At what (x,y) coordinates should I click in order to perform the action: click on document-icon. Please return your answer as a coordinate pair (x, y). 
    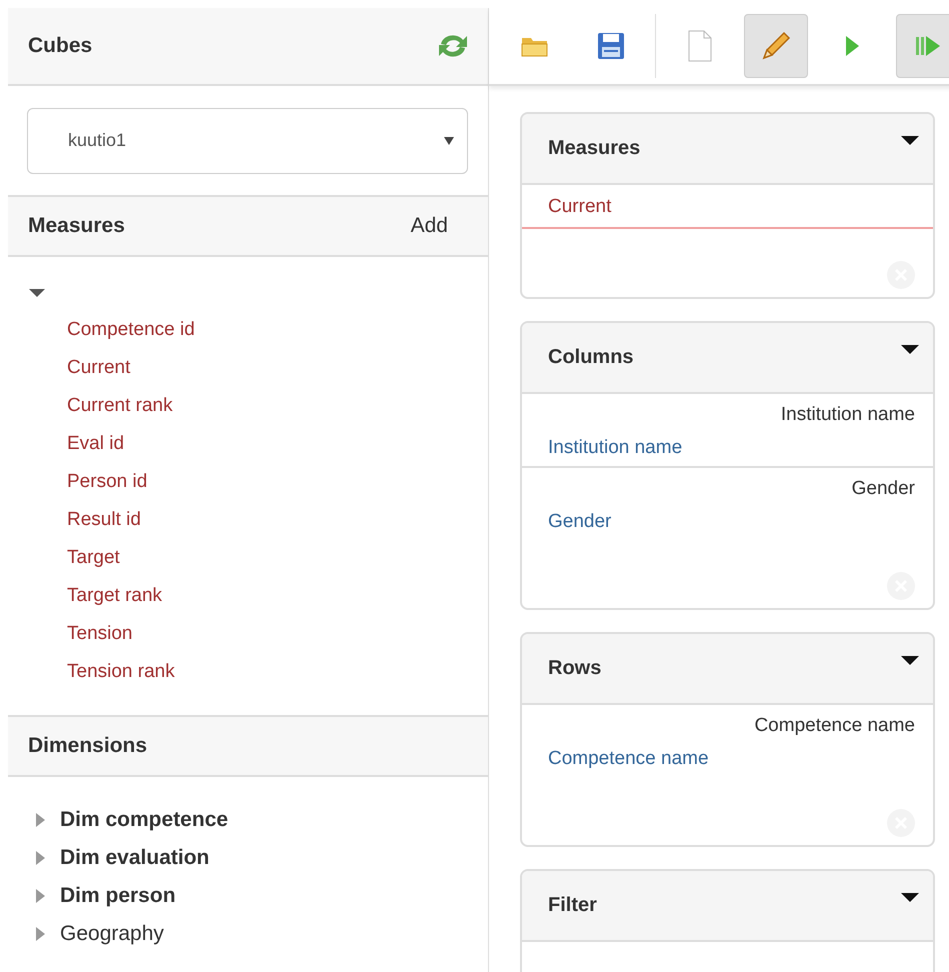
    Looking at the image, I should click on (700, 46).